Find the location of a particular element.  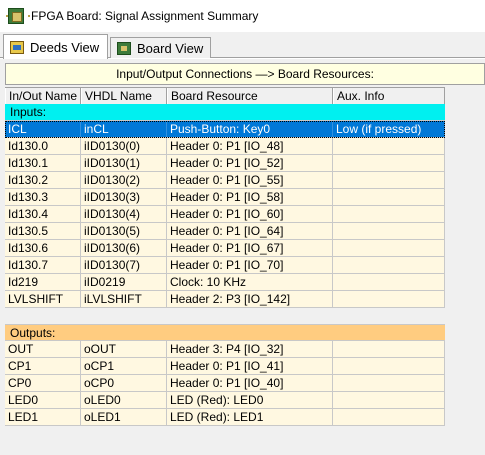

board-resource-cell: Clock: 10 KHz is located at coordinates (250, 282).